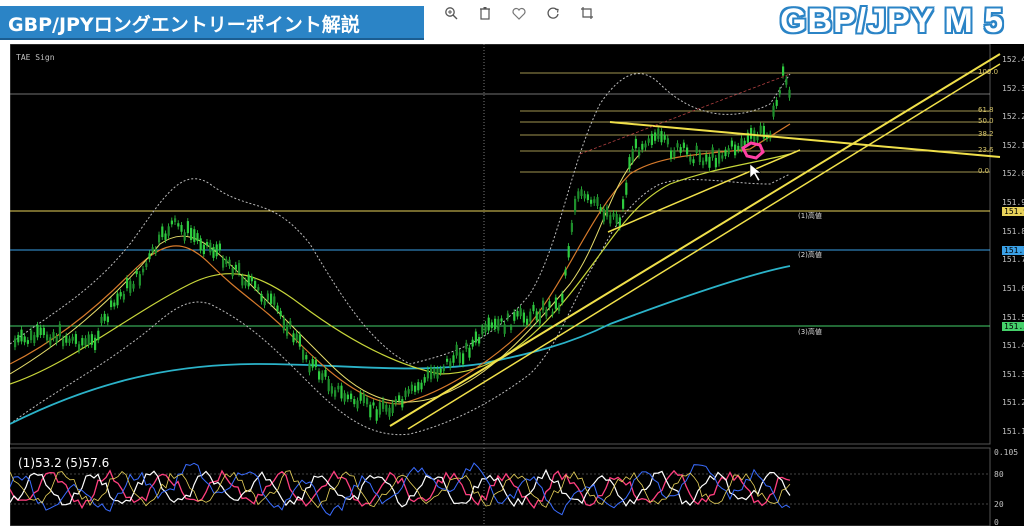  I want to click on oscillator-value-label: (1)53.2 (5)57.6, so click(64, 463).